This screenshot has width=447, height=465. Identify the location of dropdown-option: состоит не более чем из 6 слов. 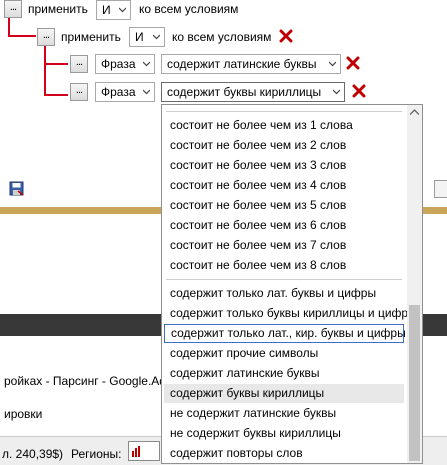
(284, 225).